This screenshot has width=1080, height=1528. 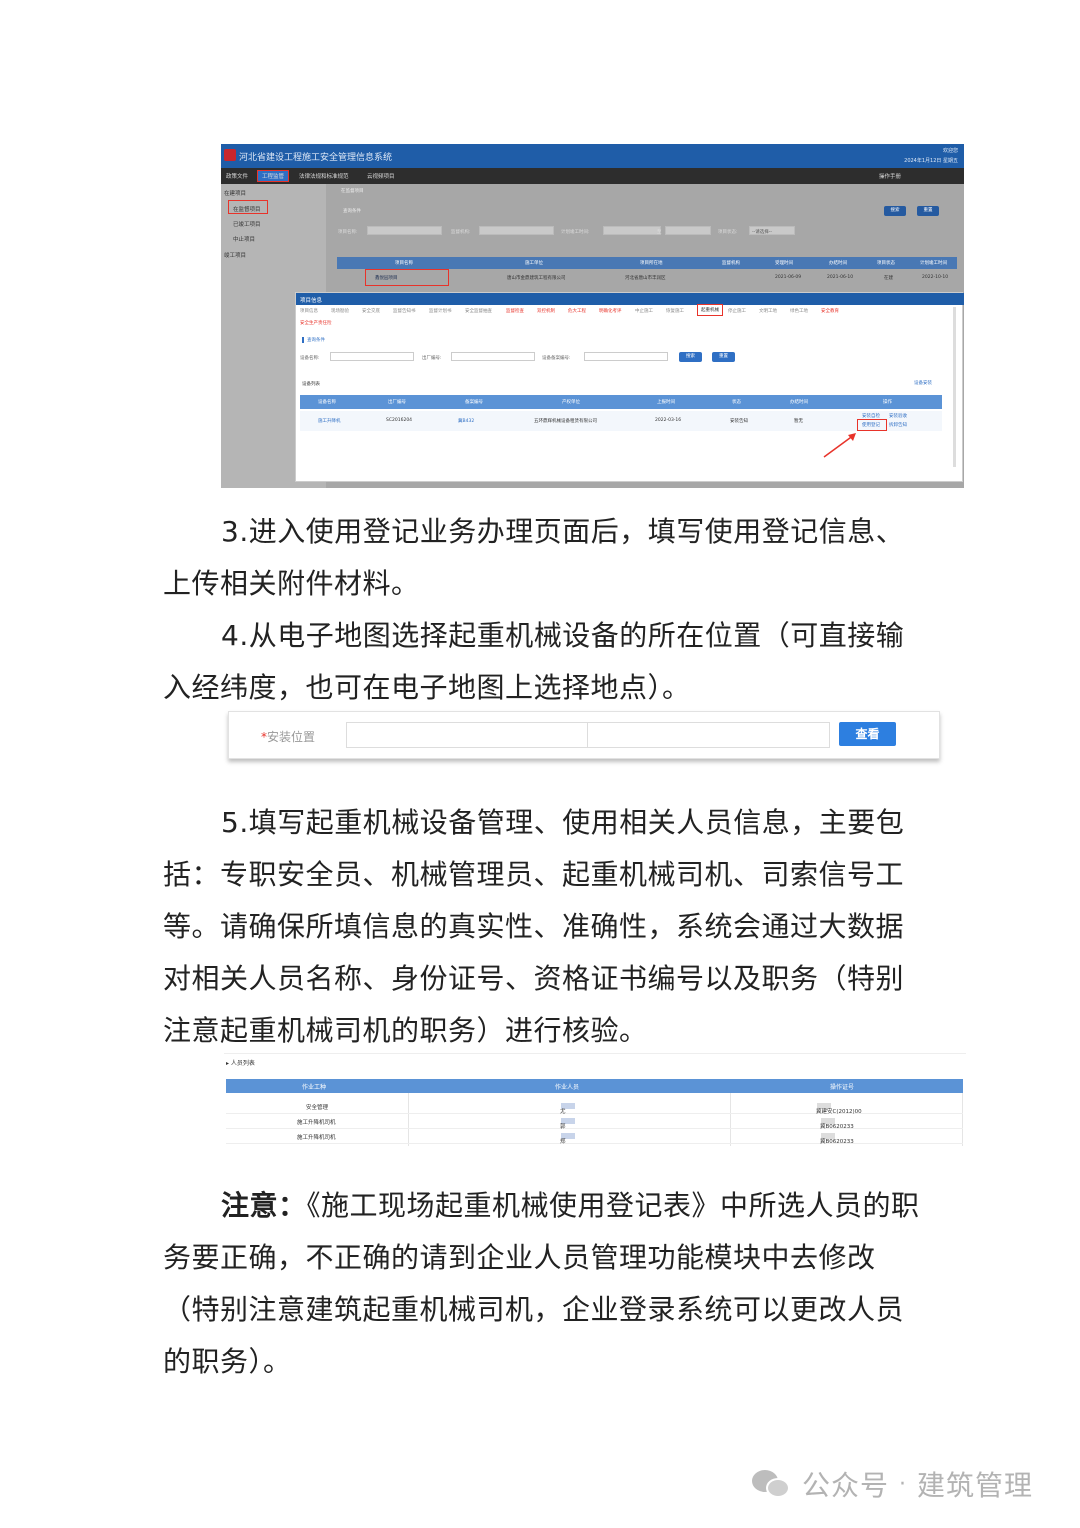 What do you see at coordinates (310, 358) in the screenshot?
I see `modal-filter-device-label: 设备名称:` at bounding box center [310, 358].